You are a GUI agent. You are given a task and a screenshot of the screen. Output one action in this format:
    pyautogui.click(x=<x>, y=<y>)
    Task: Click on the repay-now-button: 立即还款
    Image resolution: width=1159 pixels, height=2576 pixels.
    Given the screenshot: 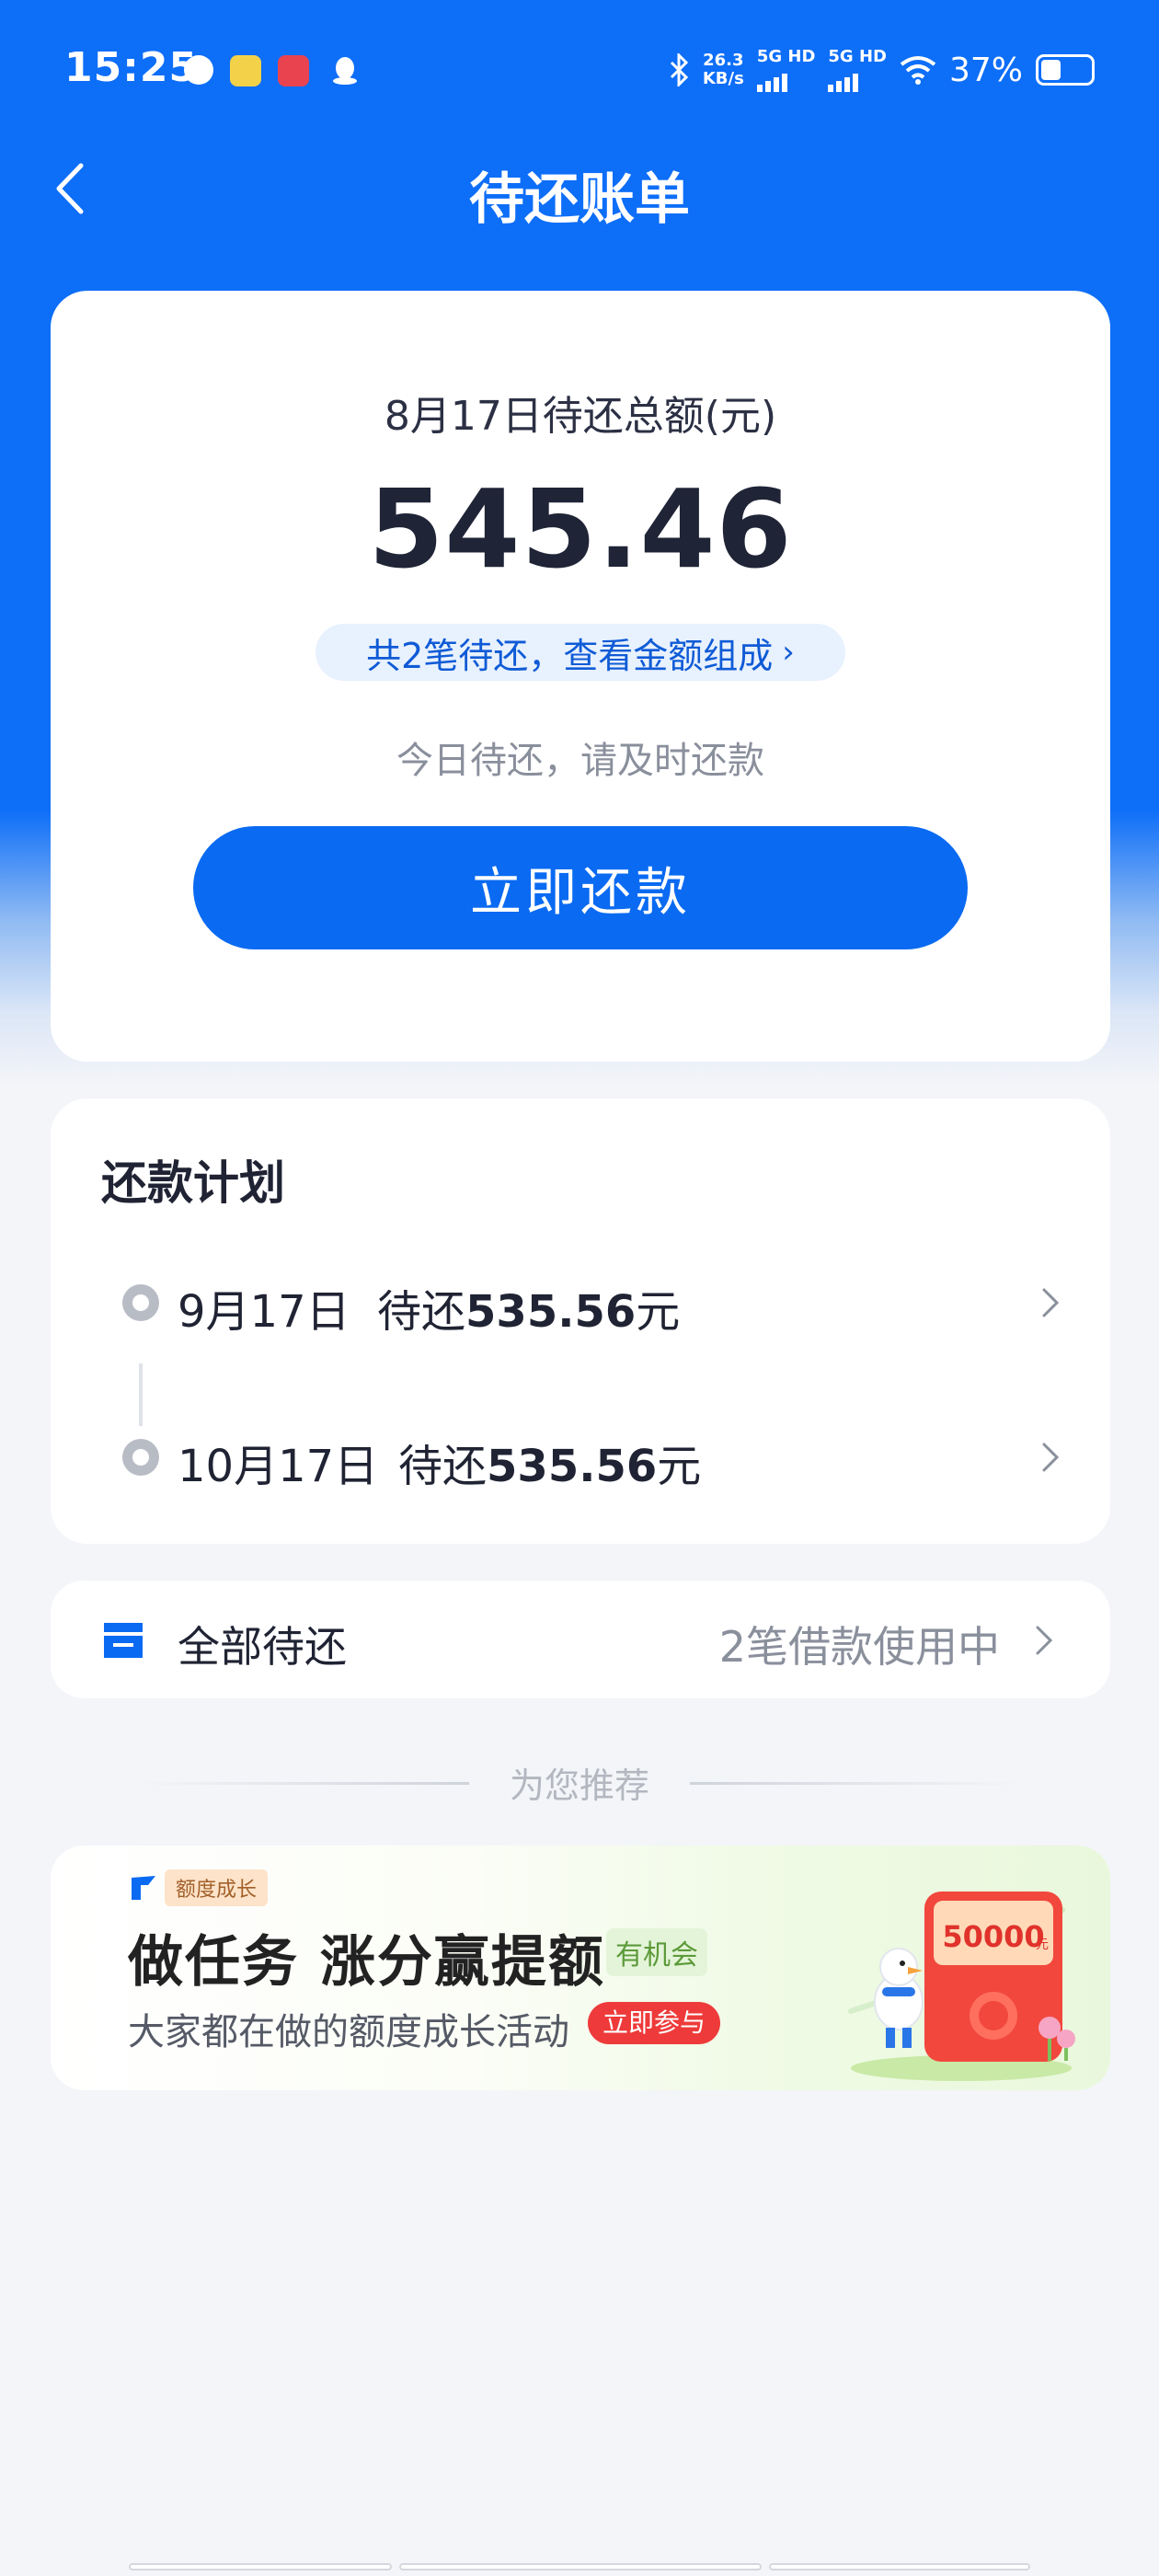 What is the action you would take?
    pyautogui.click(x=580, y=887)
    